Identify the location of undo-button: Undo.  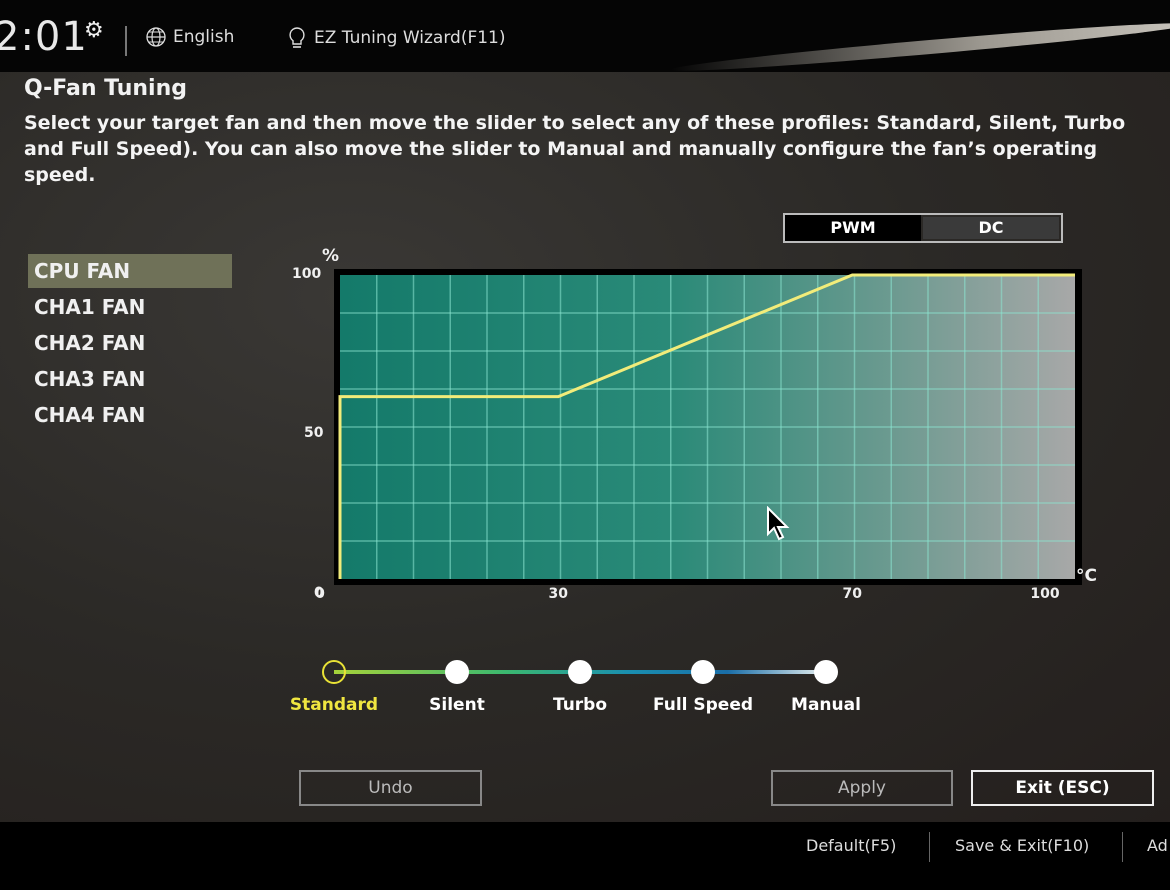
(390, 788).